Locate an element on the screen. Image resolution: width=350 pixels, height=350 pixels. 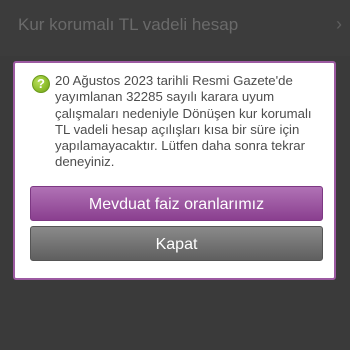
close-button: Kapat is located at coordinates (176, 243).